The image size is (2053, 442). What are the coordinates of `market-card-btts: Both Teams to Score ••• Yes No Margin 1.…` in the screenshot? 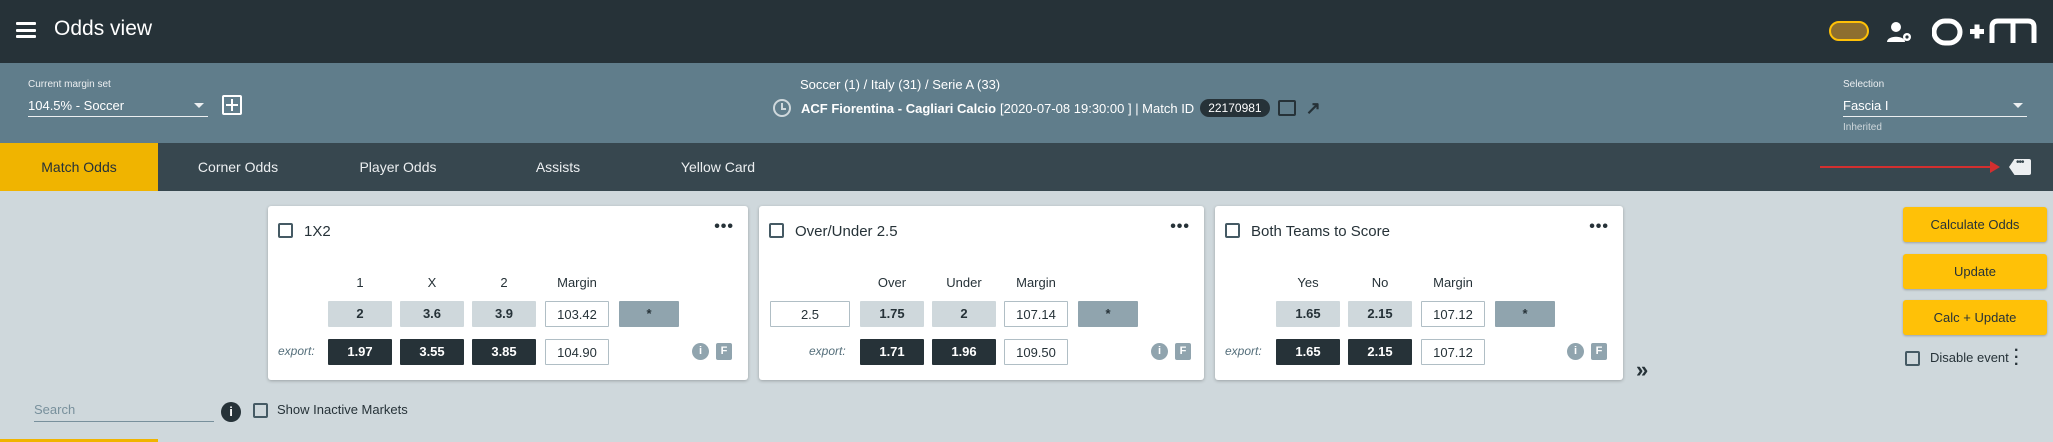 It's located at (1419, 293).